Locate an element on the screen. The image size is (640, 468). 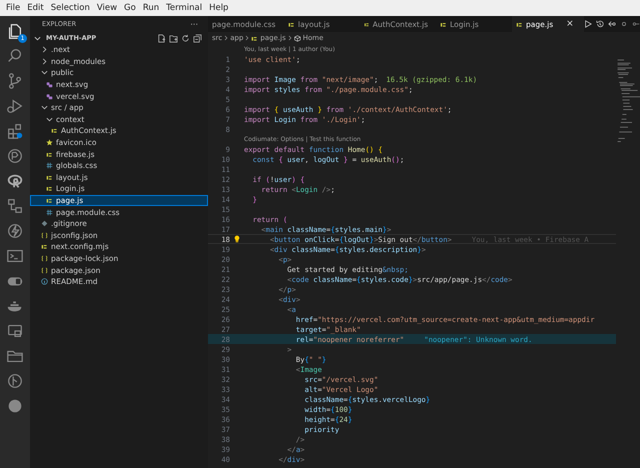
history-icon is located at coordinates (600, 24).